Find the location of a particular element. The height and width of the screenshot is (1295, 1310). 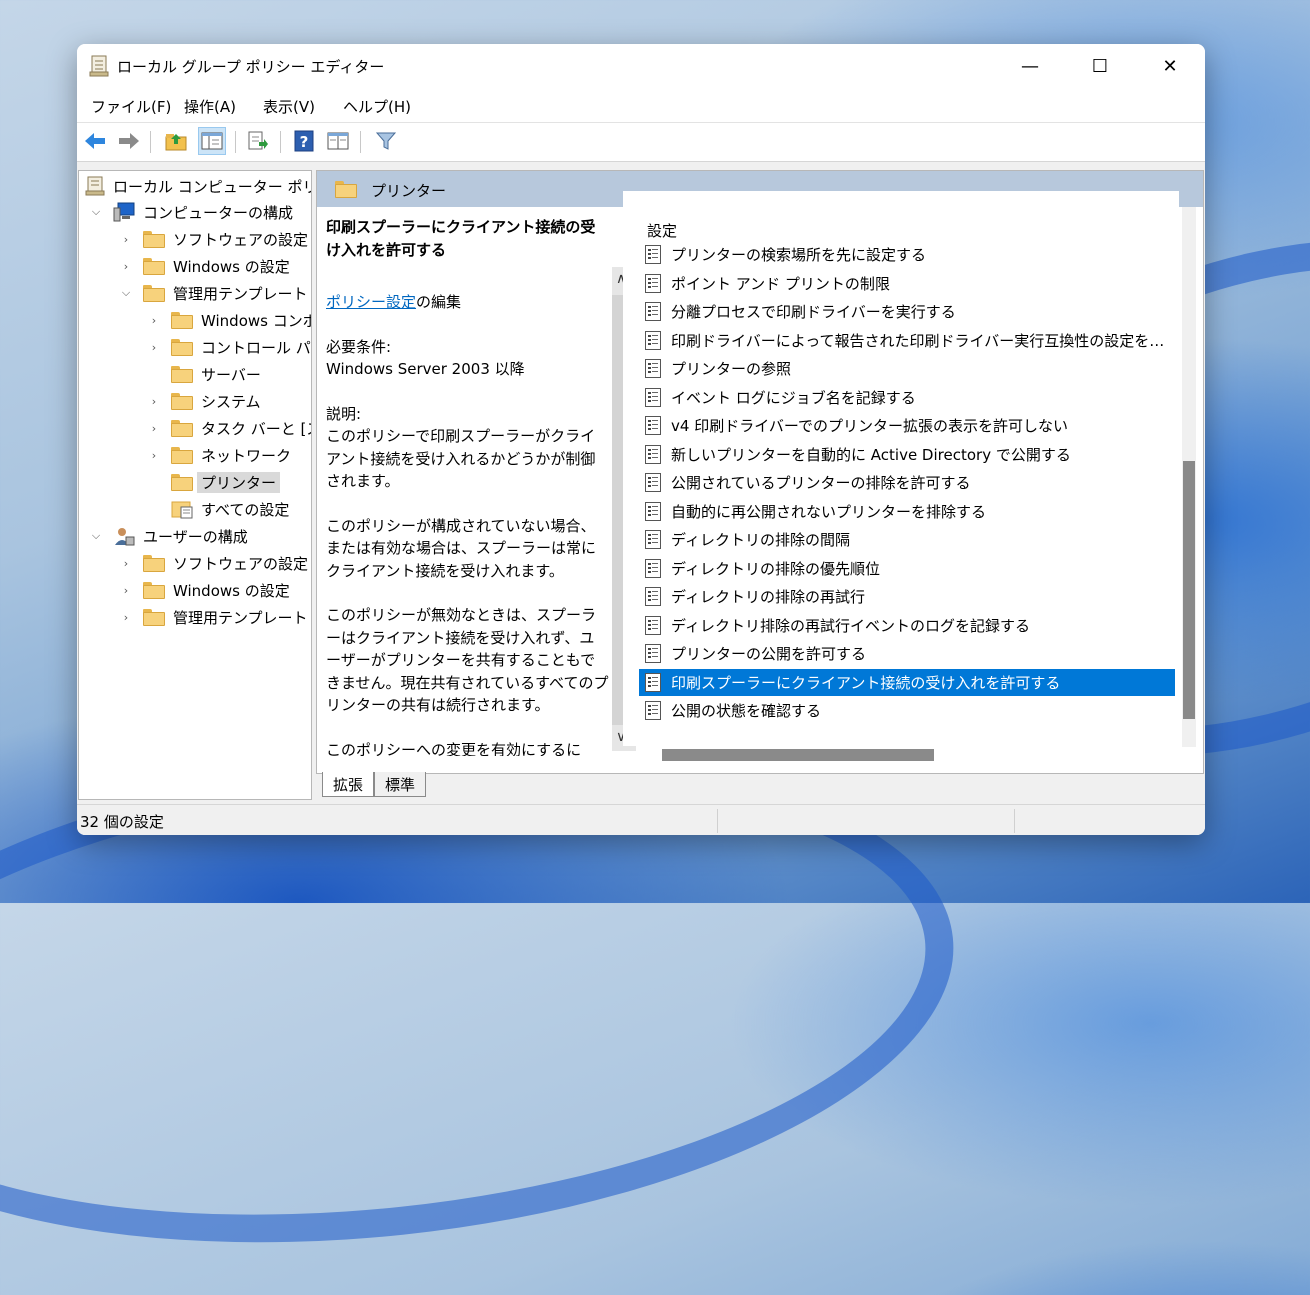

tree-item-software-settings: › ソフトウェアの設定 is located at coordinates (213, 239).